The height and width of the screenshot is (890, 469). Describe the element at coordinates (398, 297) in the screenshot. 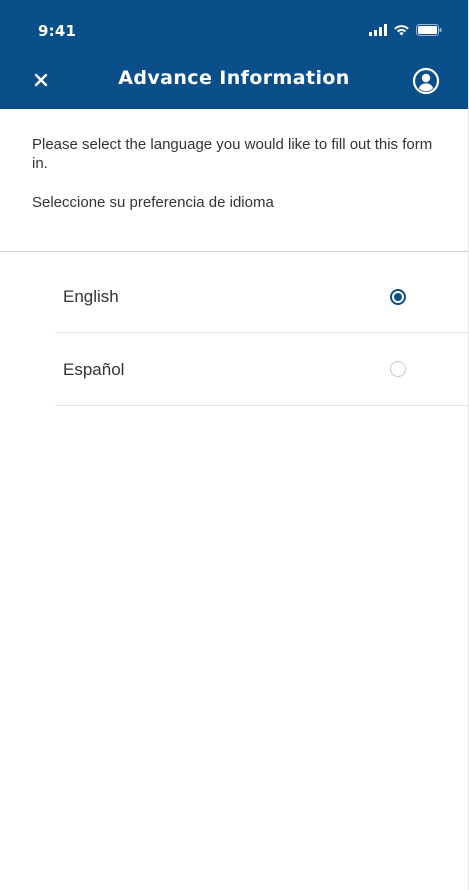

I see `radio-english` at that location.